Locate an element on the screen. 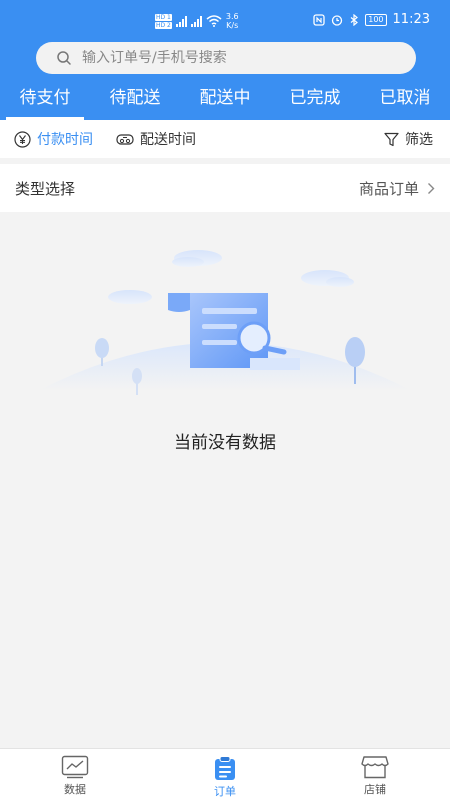  tab-pending-payment: 待支付 is located at coordinates (45, 101).